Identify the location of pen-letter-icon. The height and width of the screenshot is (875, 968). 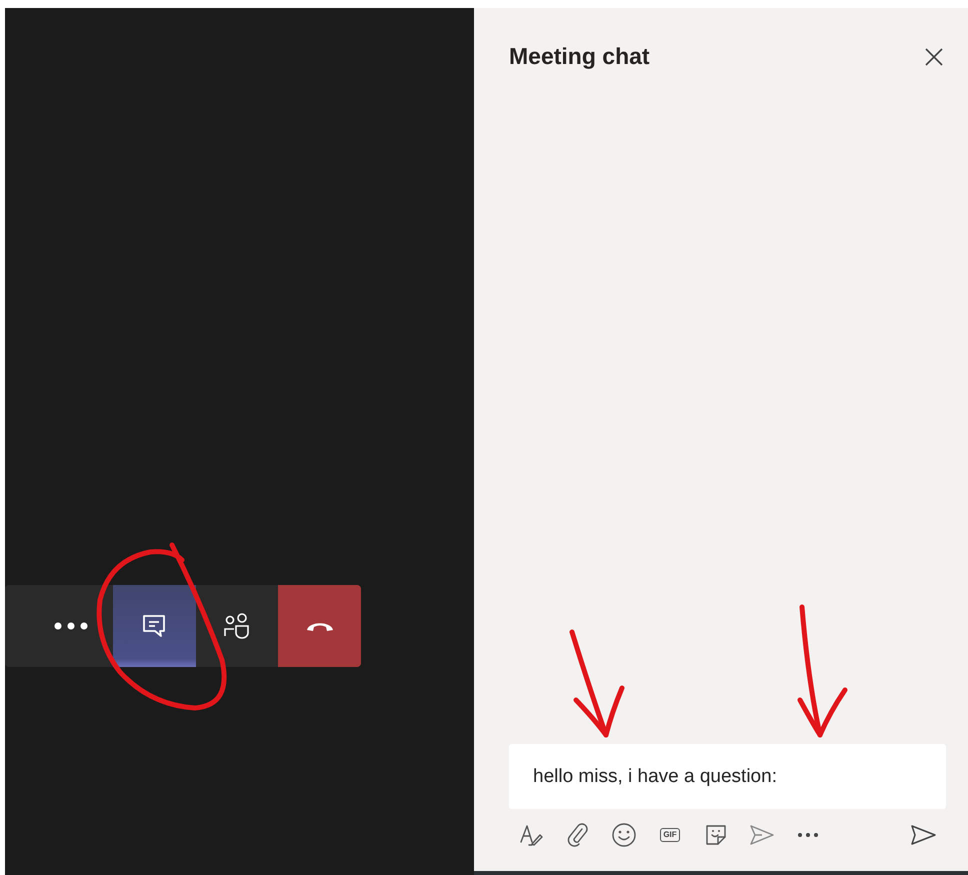
(532, 835).